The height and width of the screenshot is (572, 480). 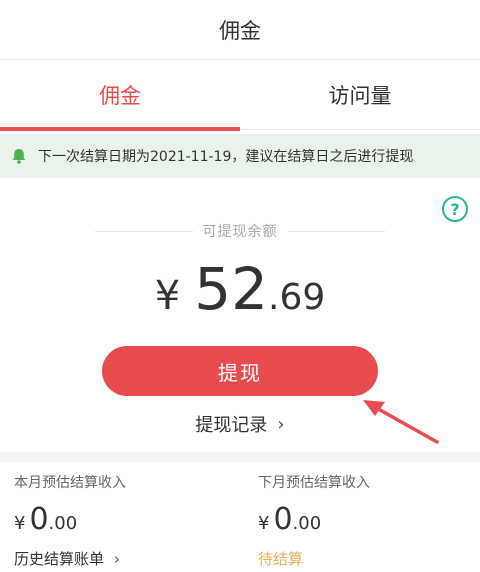 I want to click on this-month-amount: ¥ 0 .00, so click(x=45, y=519).